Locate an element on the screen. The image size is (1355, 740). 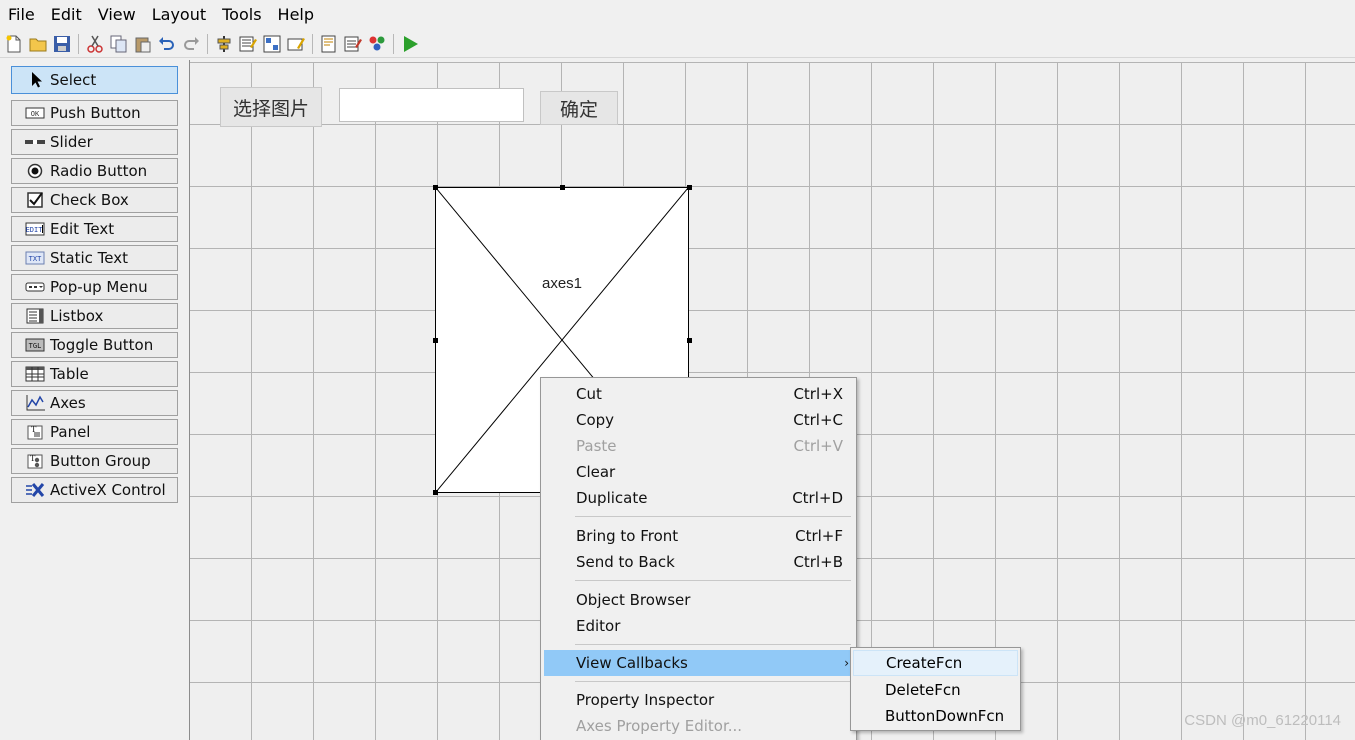
new-file-icon is located at coordinates (14, 44).